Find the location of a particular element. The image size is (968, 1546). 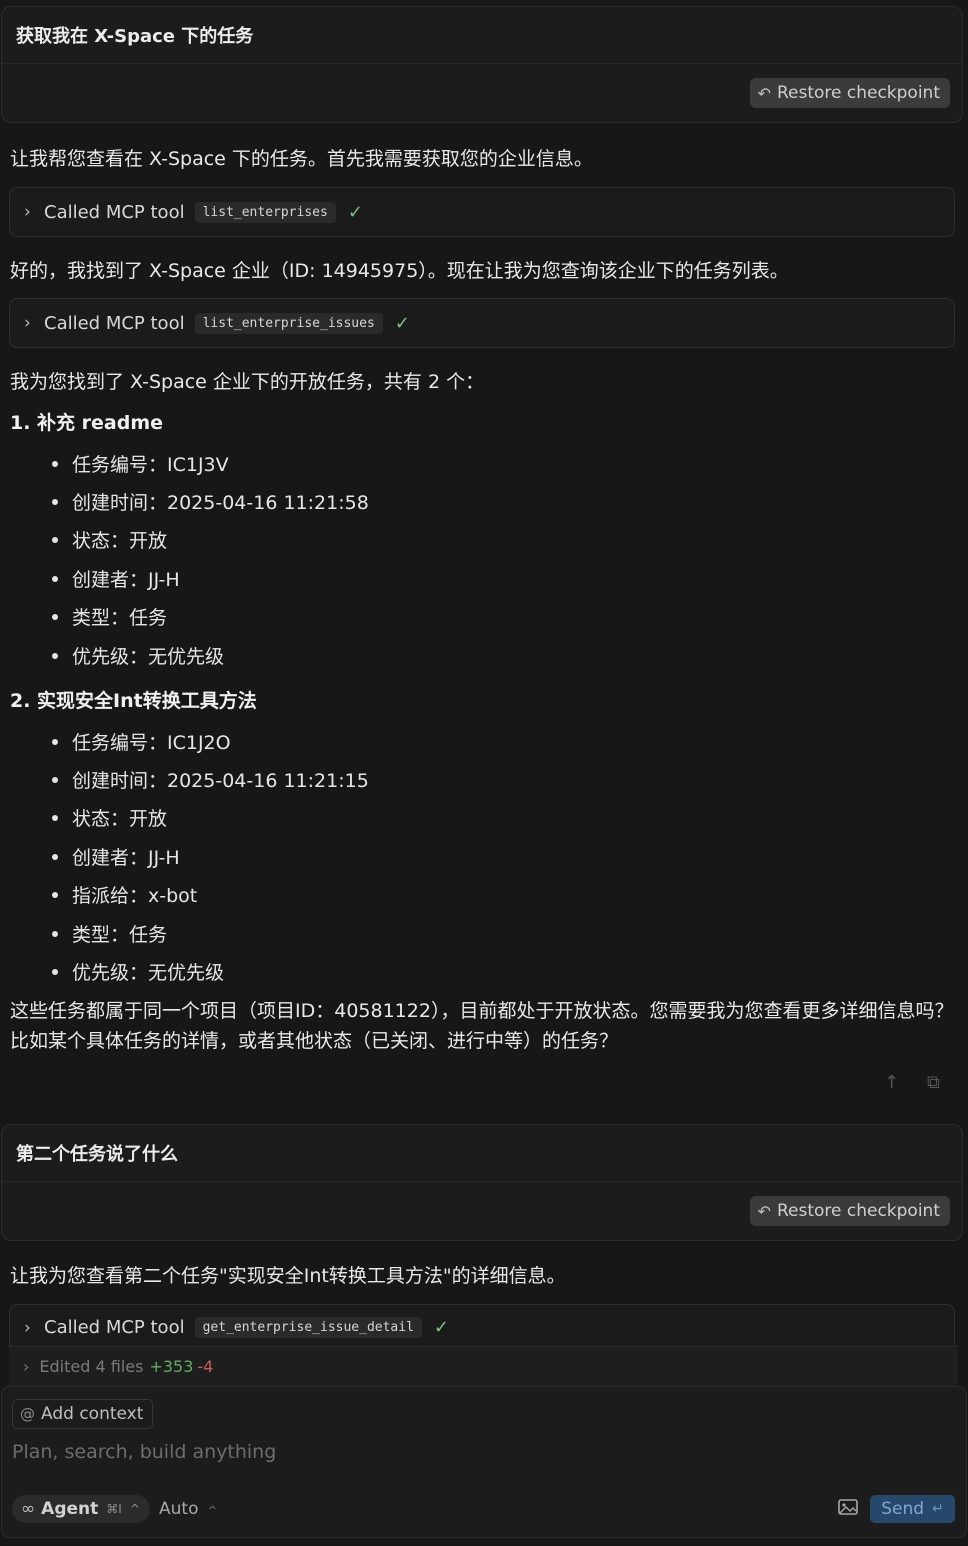

agent-label: Agent is located at coordinates (70, 1509).